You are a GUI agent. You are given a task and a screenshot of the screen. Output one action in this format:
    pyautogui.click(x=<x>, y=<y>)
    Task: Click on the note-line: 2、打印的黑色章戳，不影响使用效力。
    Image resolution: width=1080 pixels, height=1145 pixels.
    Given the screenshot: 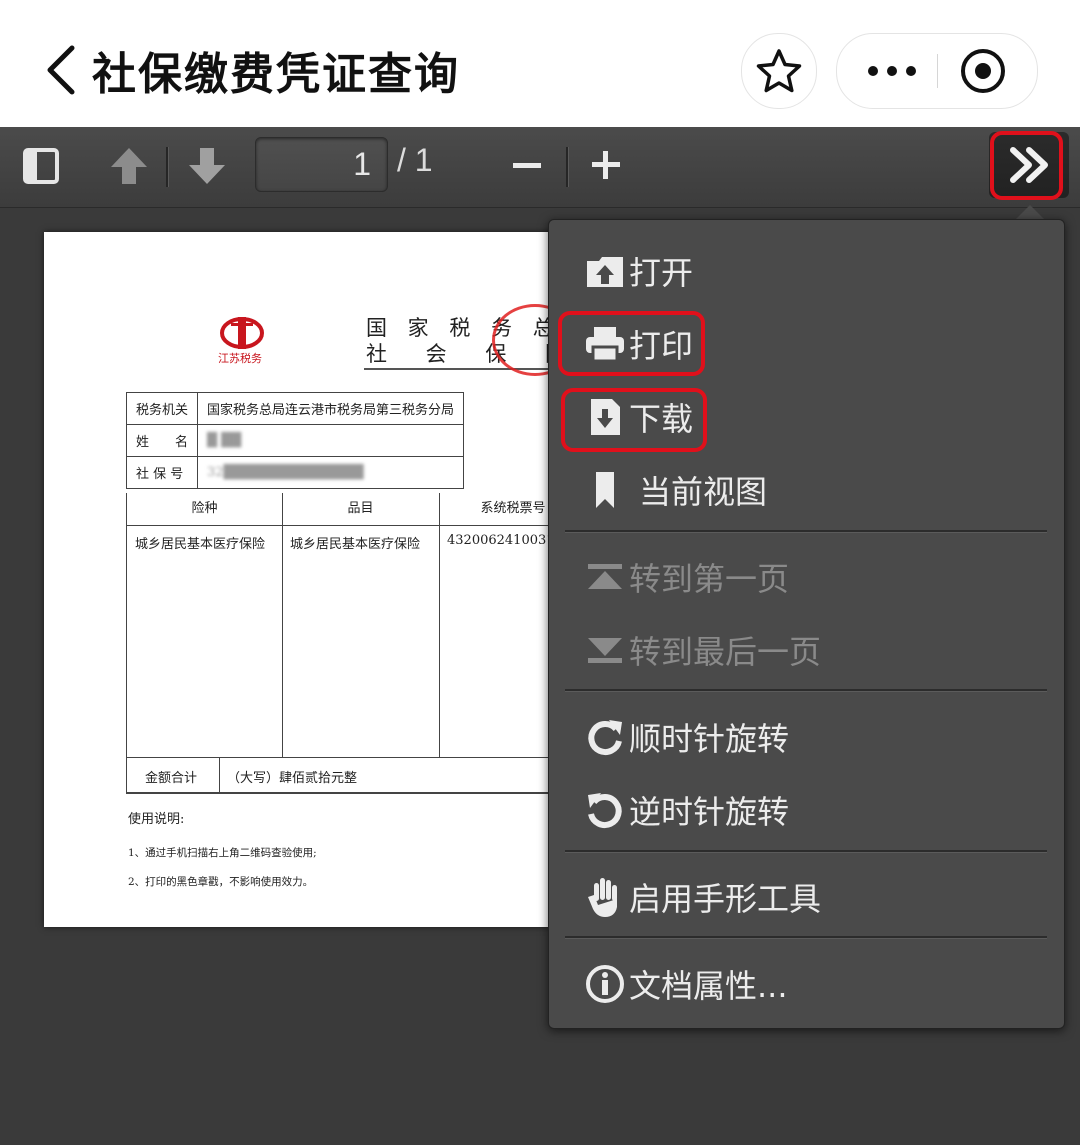 What is the action you would take?
    pyautogui.click(x=221, y=882)
    